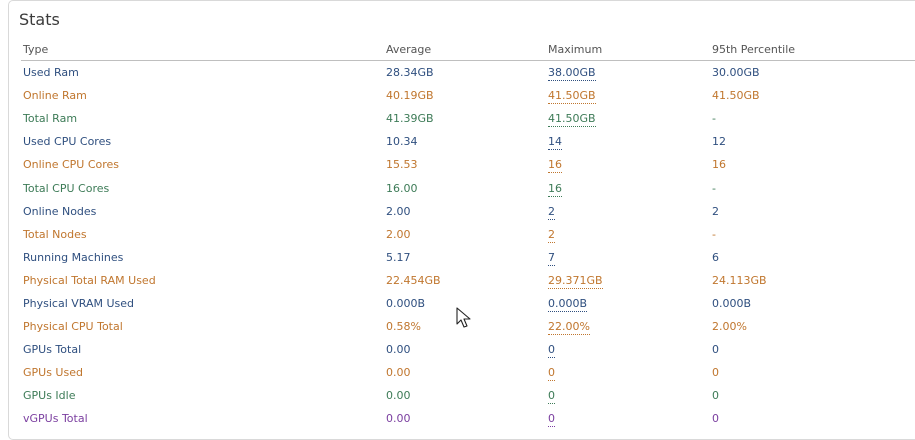 The height and width of the screenshot is (440, 915). What do you see at coordinates (402, 142) in the screenshot?
I see `row-average-value: 10.34` at bounding box center [402, 142].